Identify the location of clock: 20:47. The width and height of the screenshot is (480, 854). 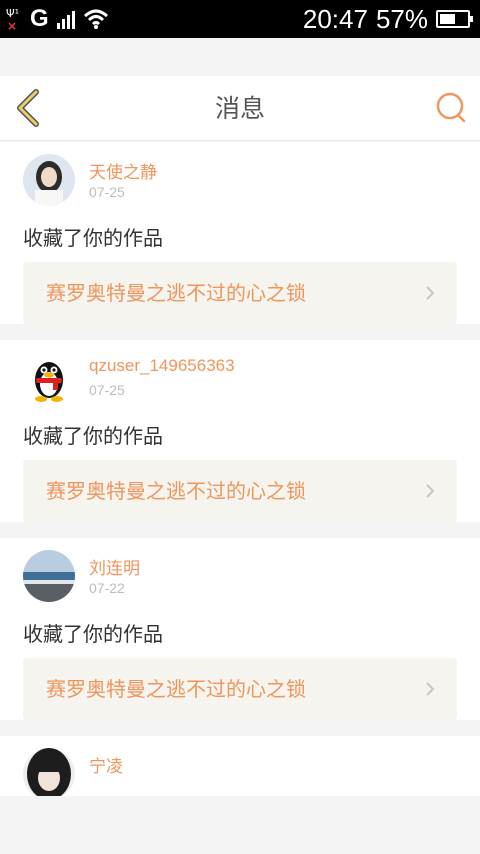
(335, 19).